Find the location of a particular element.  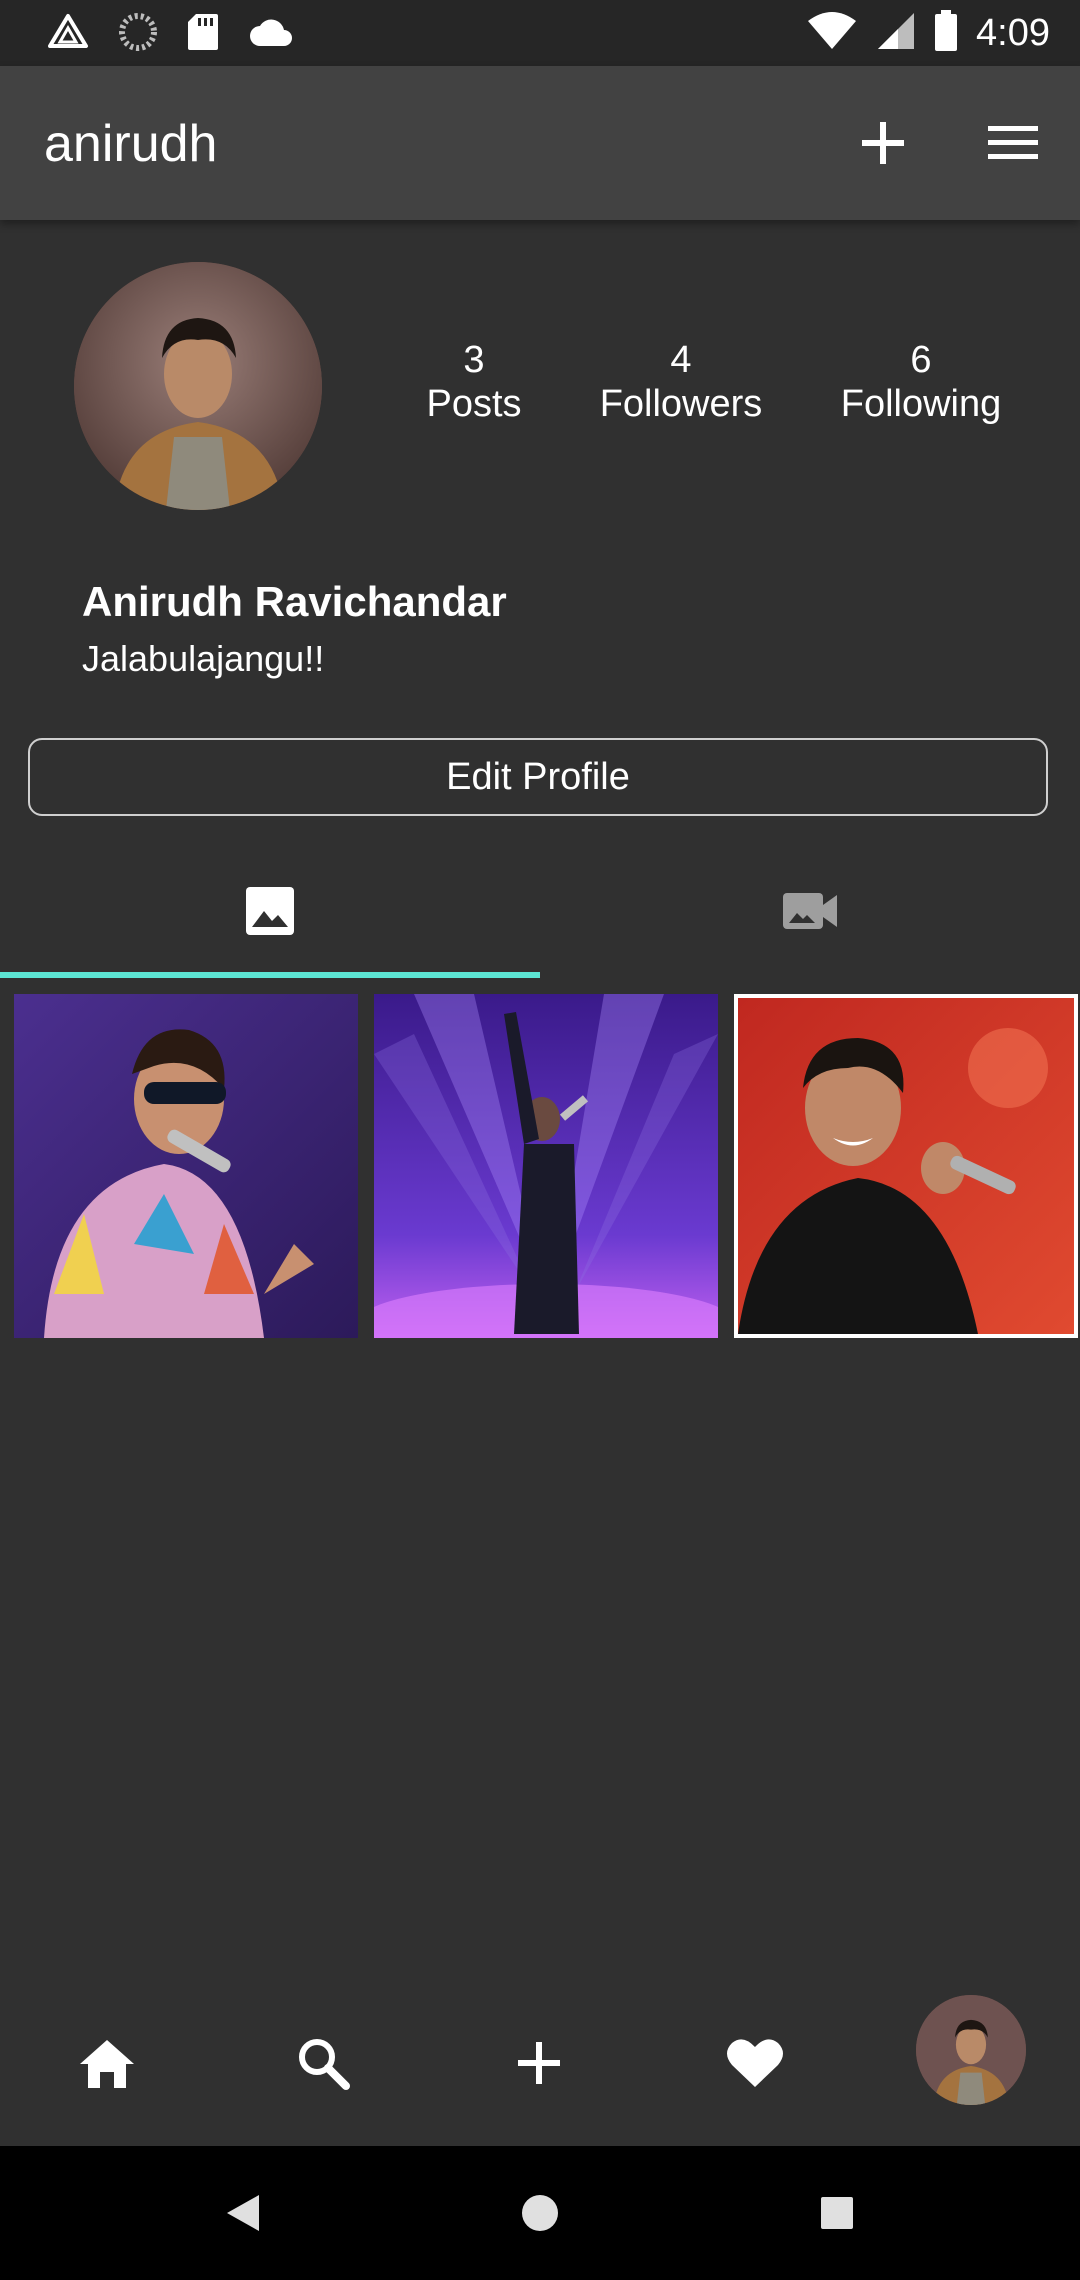

posts-grid is located at coordinates (547, 1166).